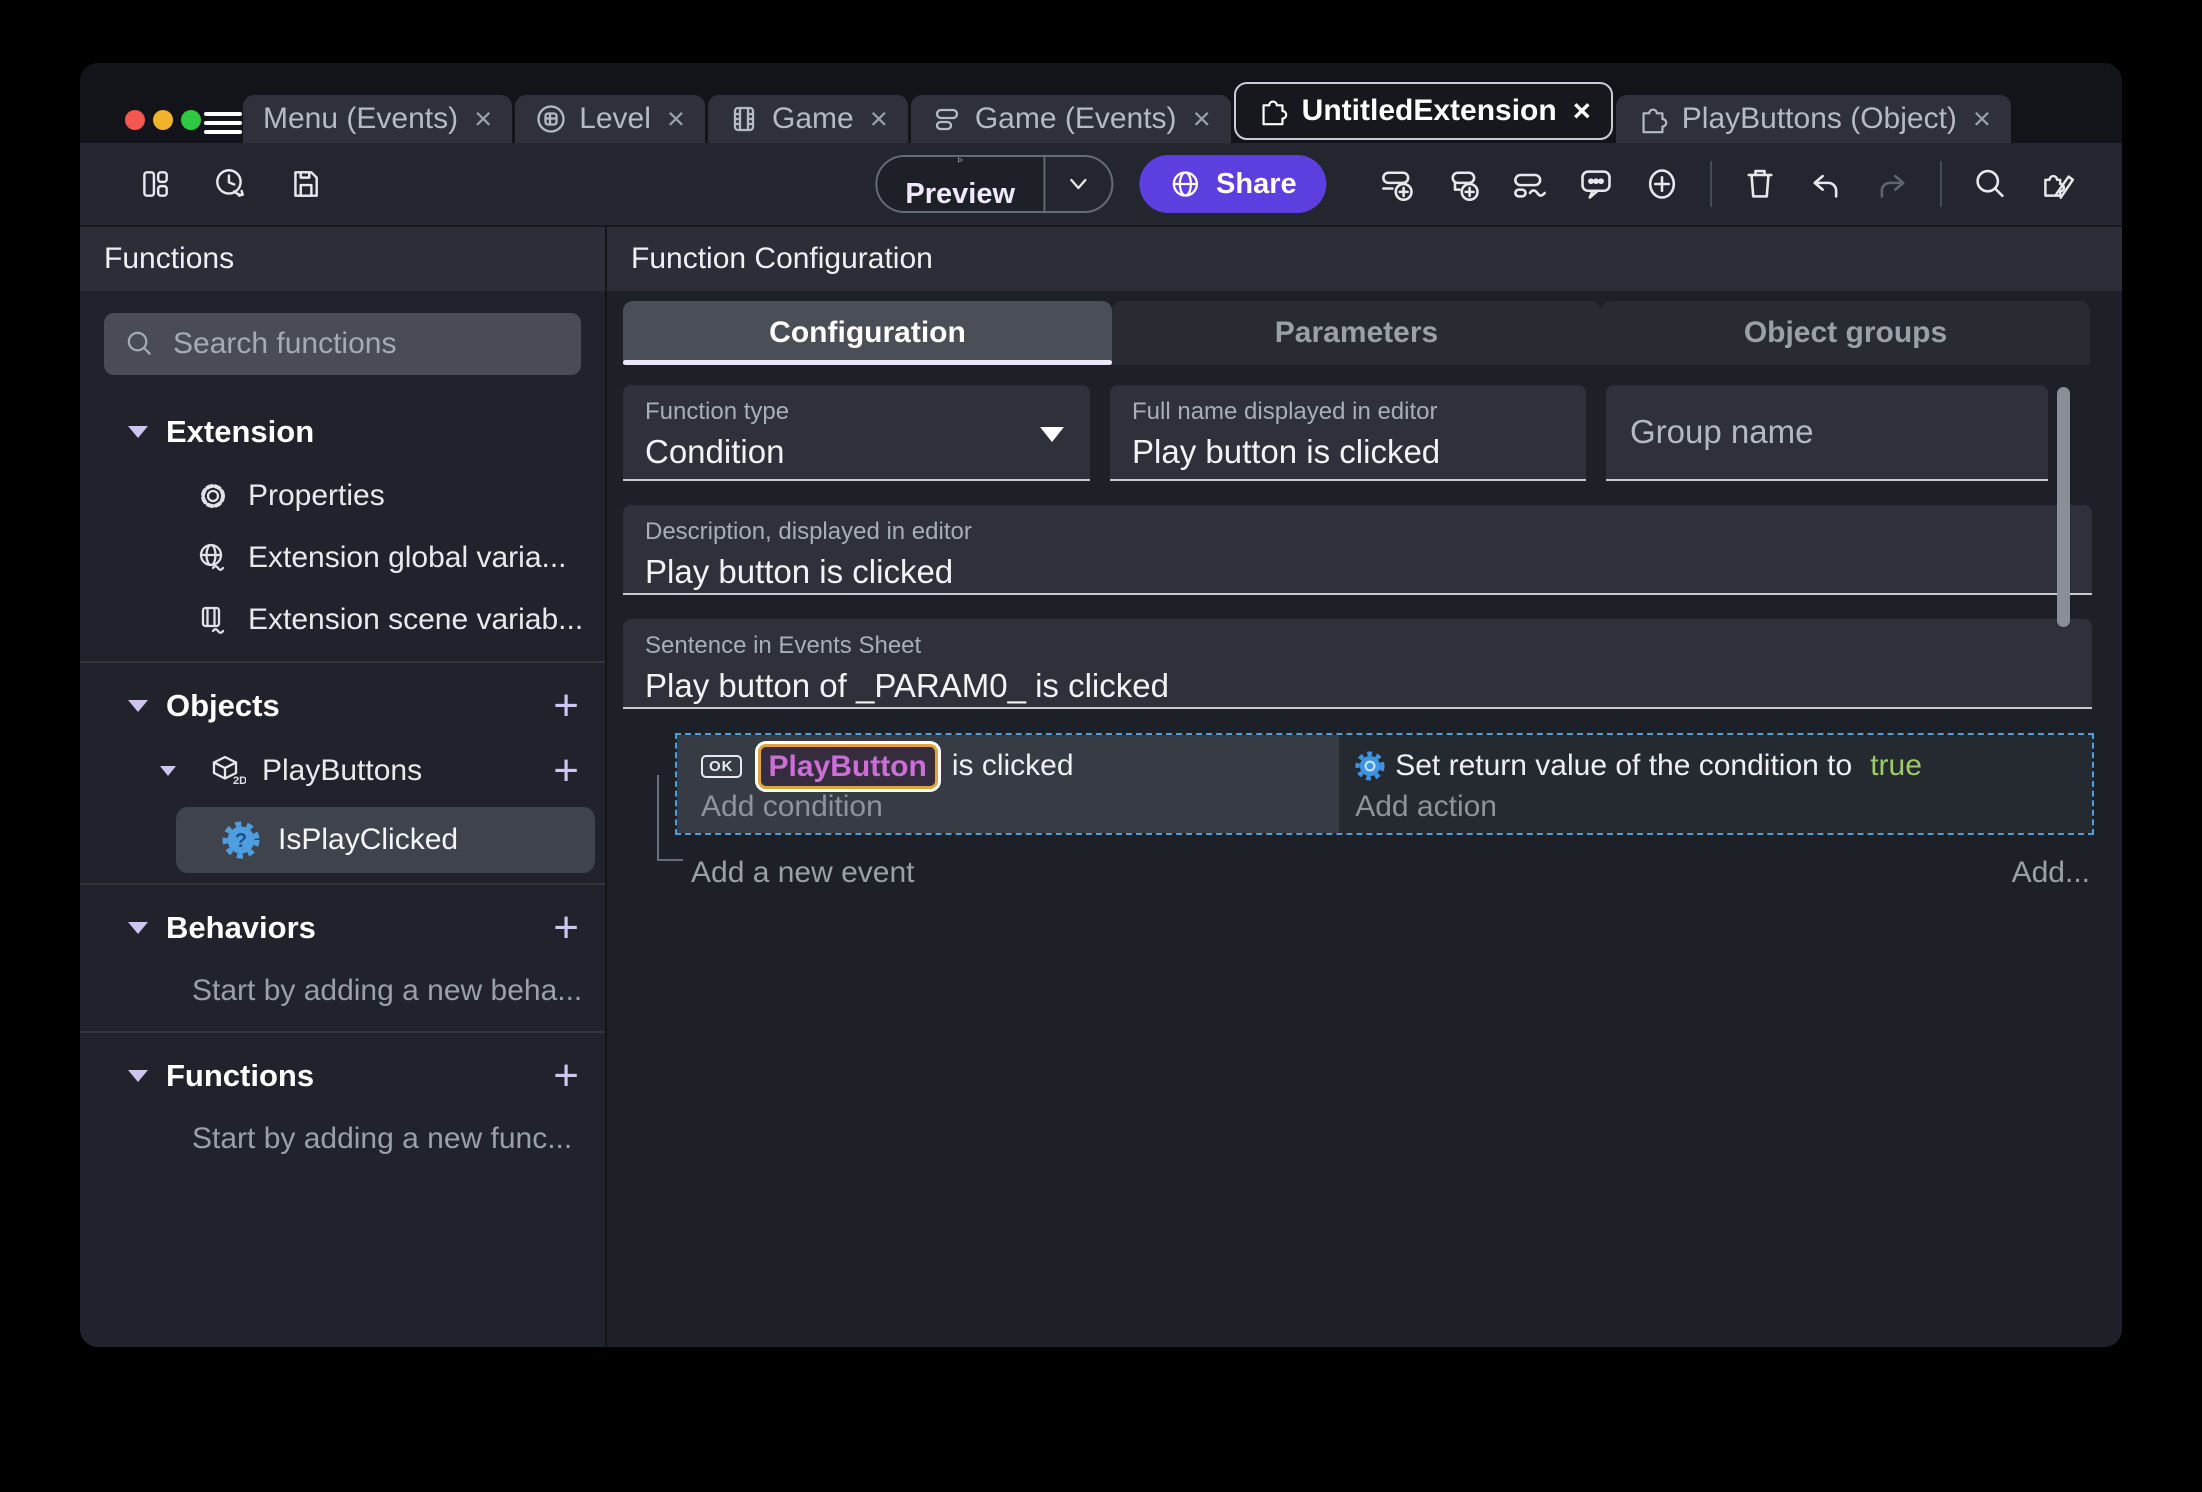  What do you see at coordinates (856, 433) in the screenshot?
I see `function-type-select: Function type Condition` at bounding box center [856, 433].